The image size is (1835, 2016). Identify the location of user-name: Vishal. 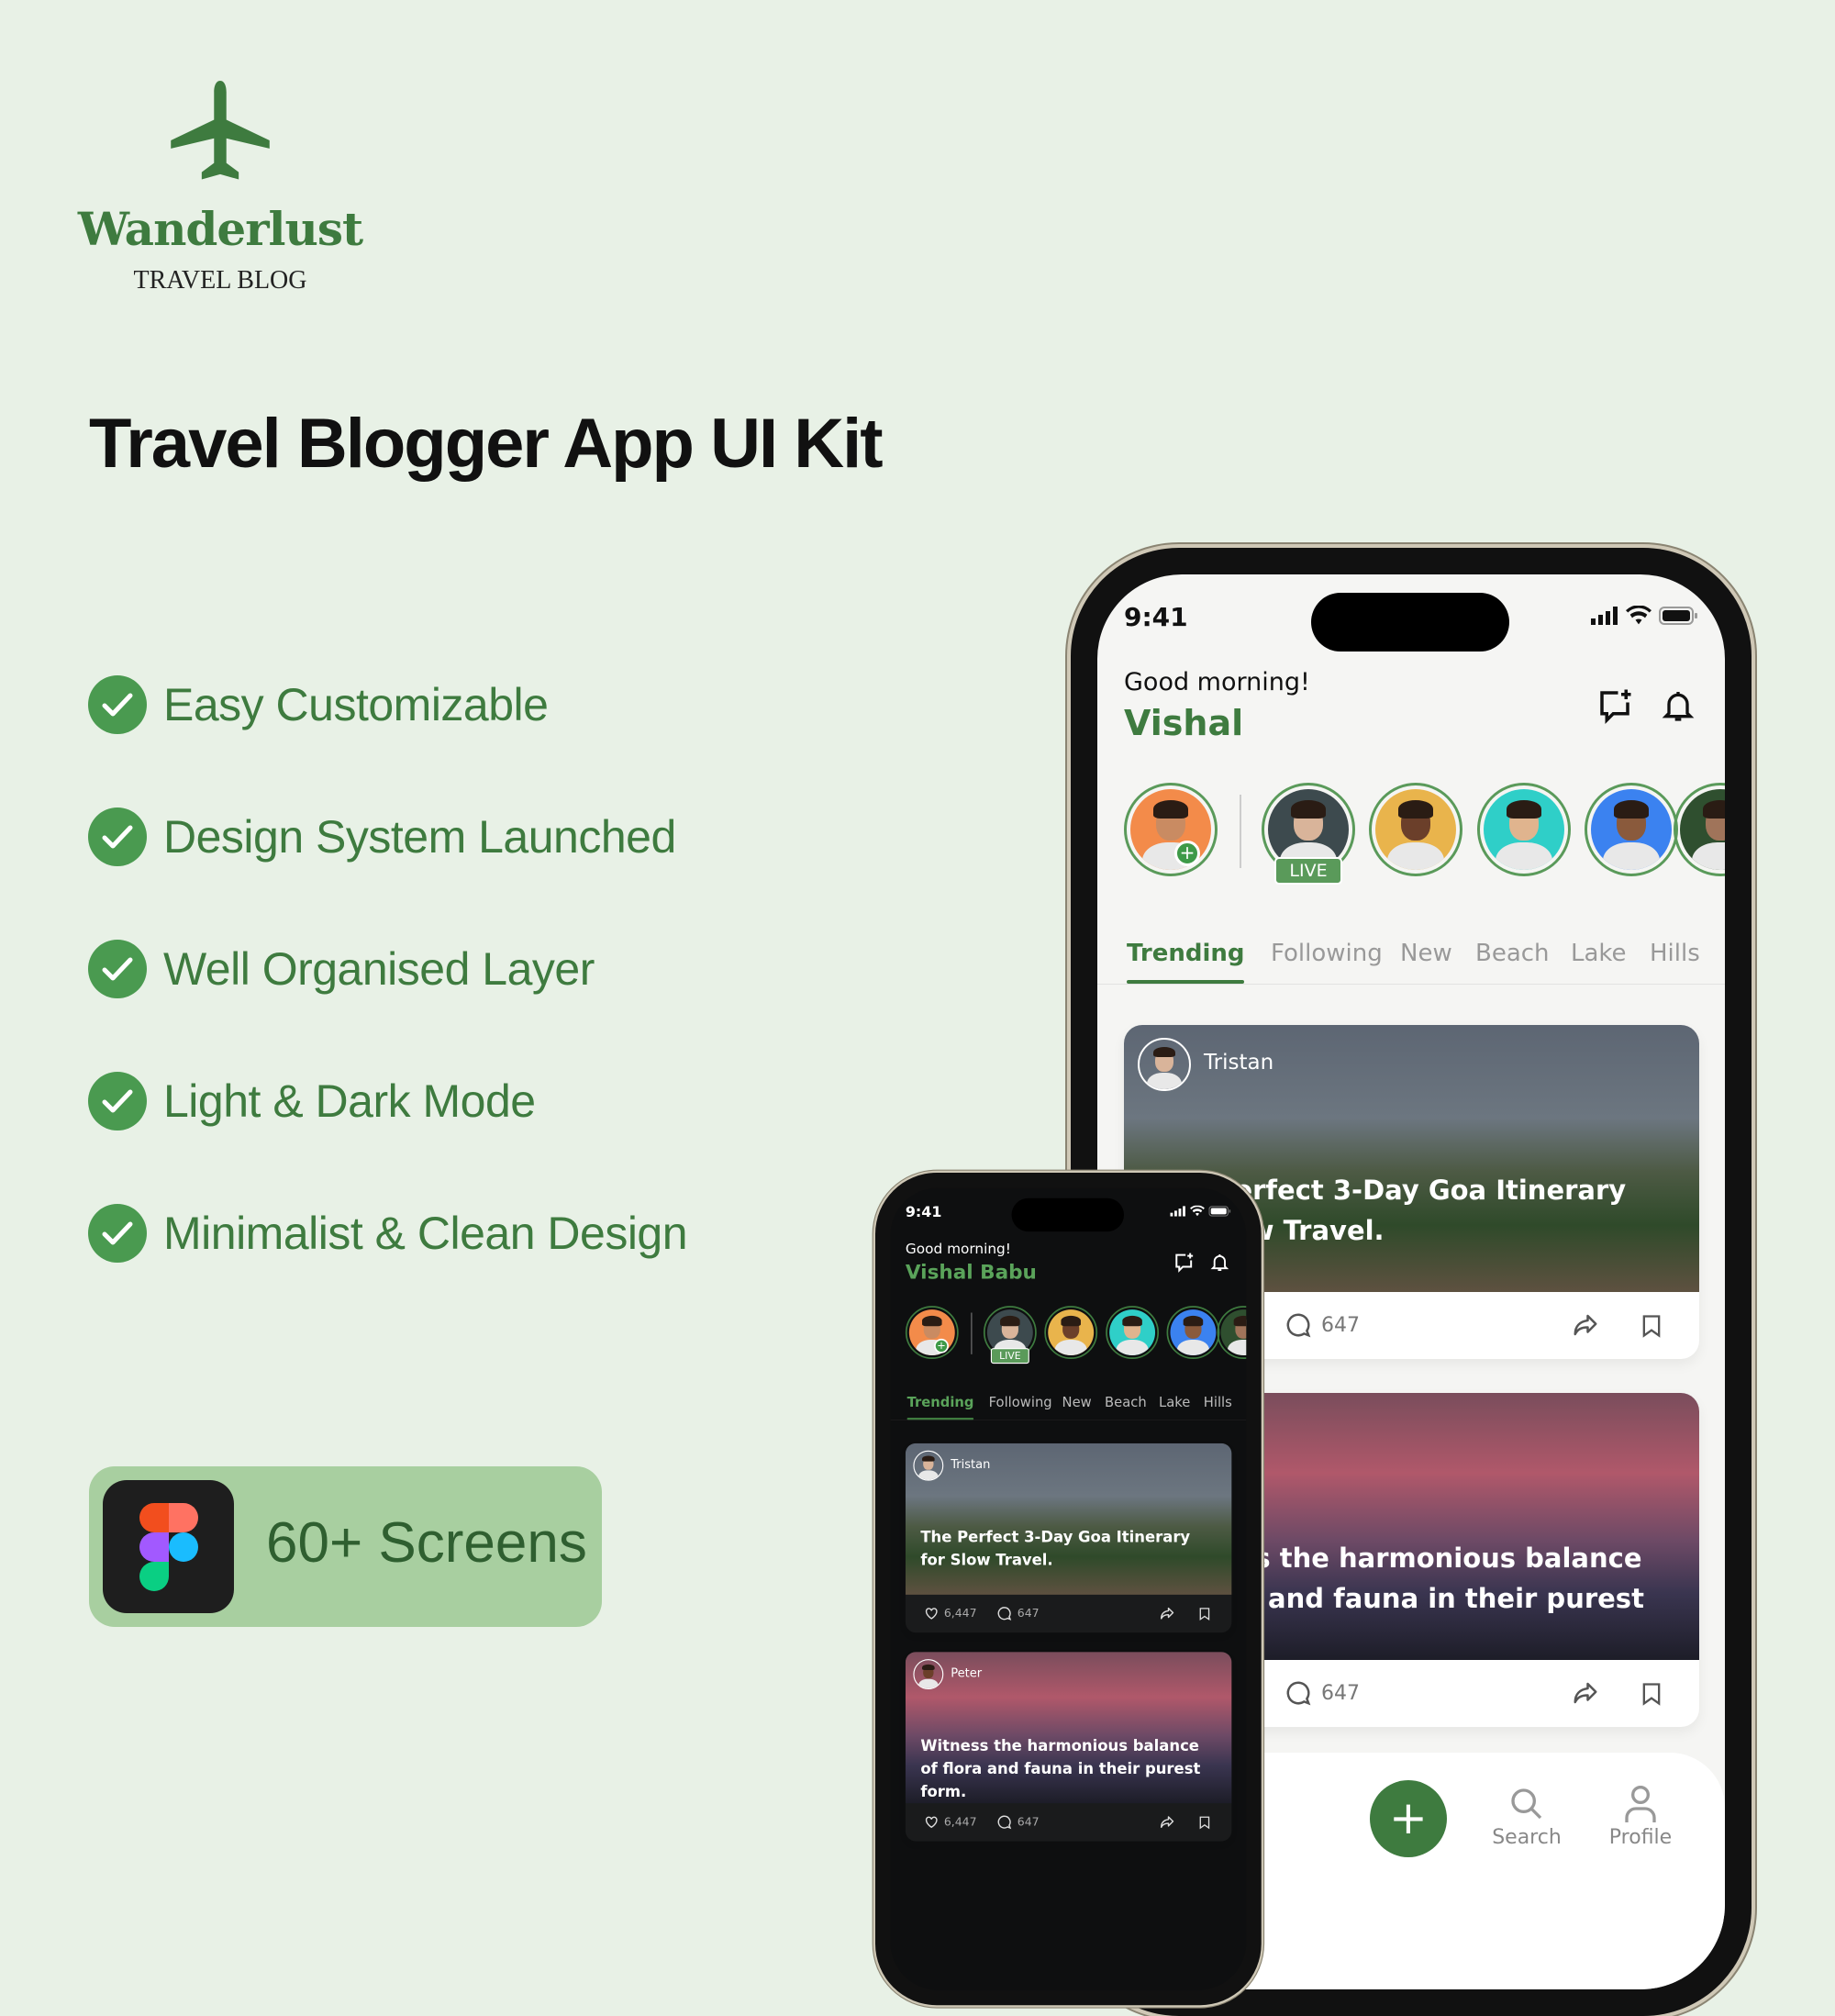
(1184, 723).